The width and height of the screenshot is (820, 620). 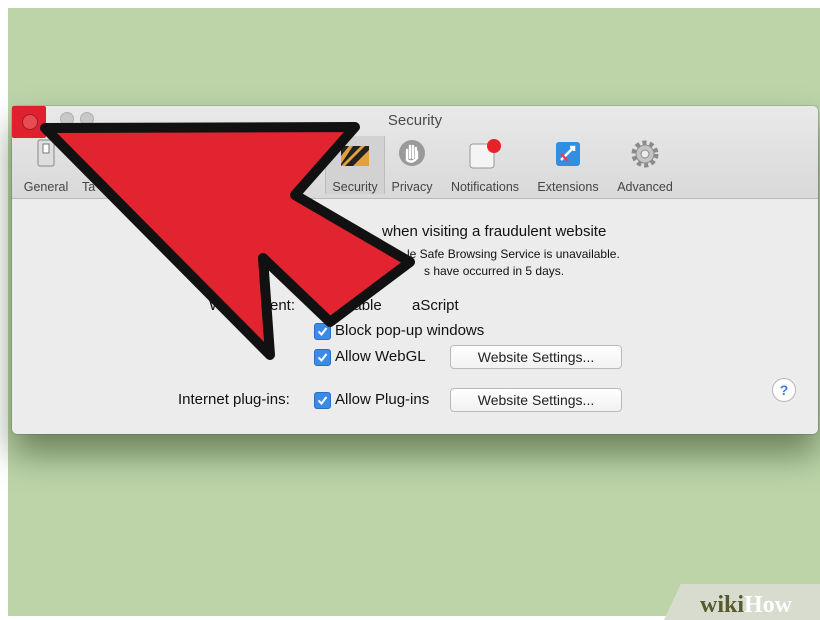 I want to click on watermark-wiki: wiki, so click(x=722, y=605).